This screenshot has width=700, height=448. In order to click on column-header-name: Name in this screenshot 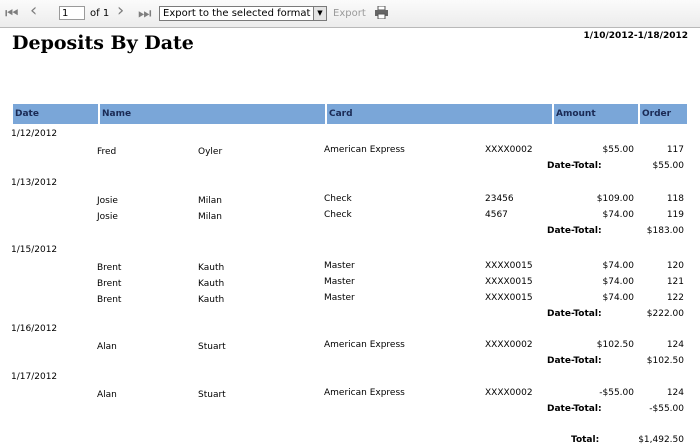, I will do `click(212, 114)`.